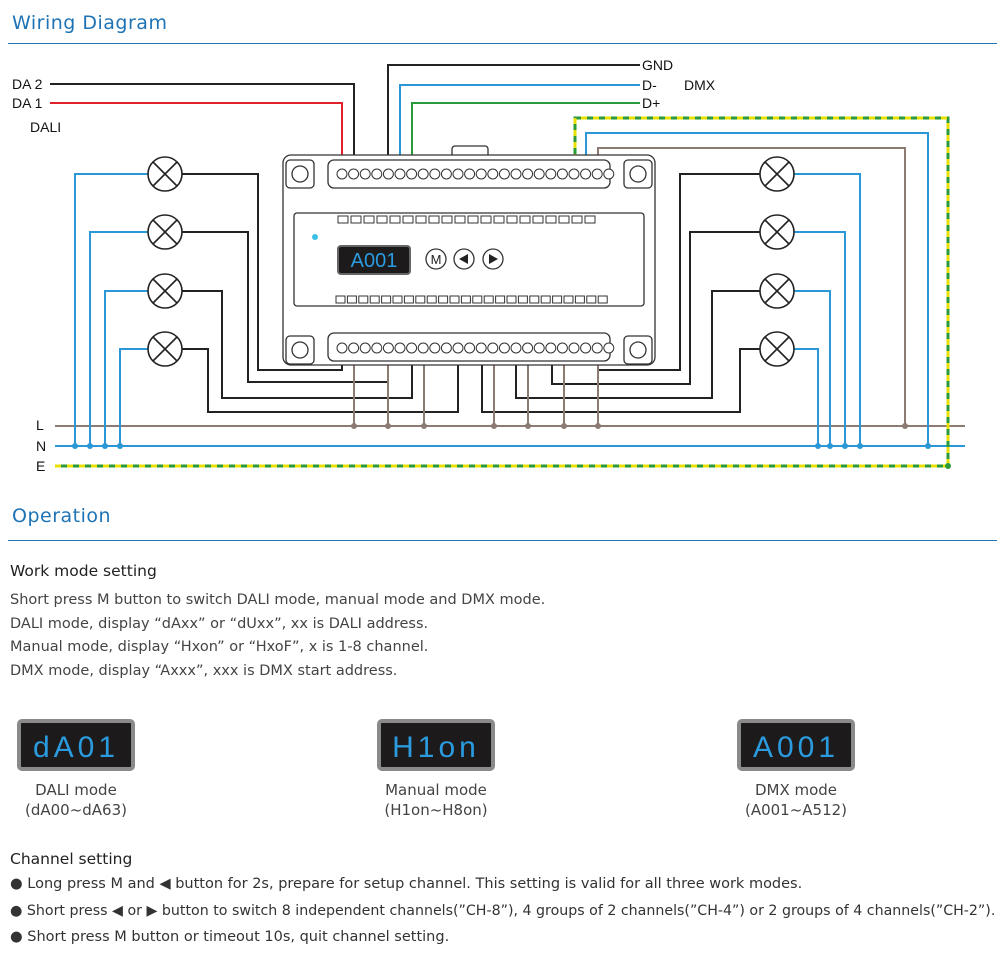 This screenshot has width=999, height=962. I want to click on channel-heading: Channel setting, so click(71, 859).